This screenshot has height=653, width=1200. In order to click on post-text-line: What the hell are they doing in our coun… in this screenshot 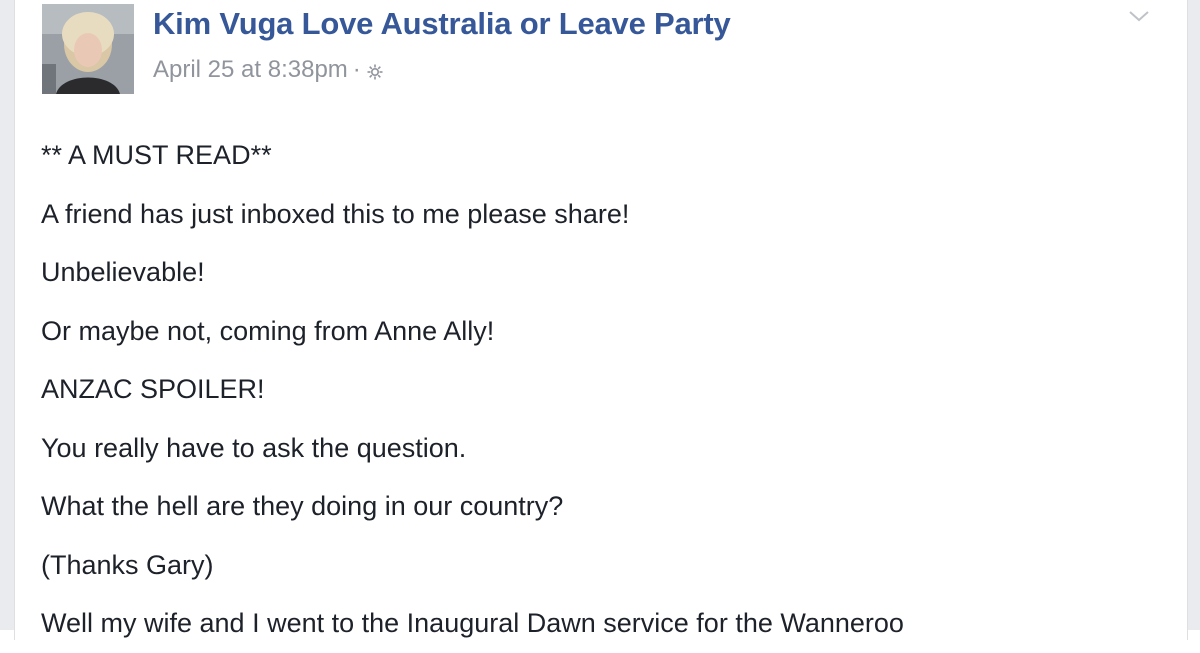, I will do `click(302, 506)`.